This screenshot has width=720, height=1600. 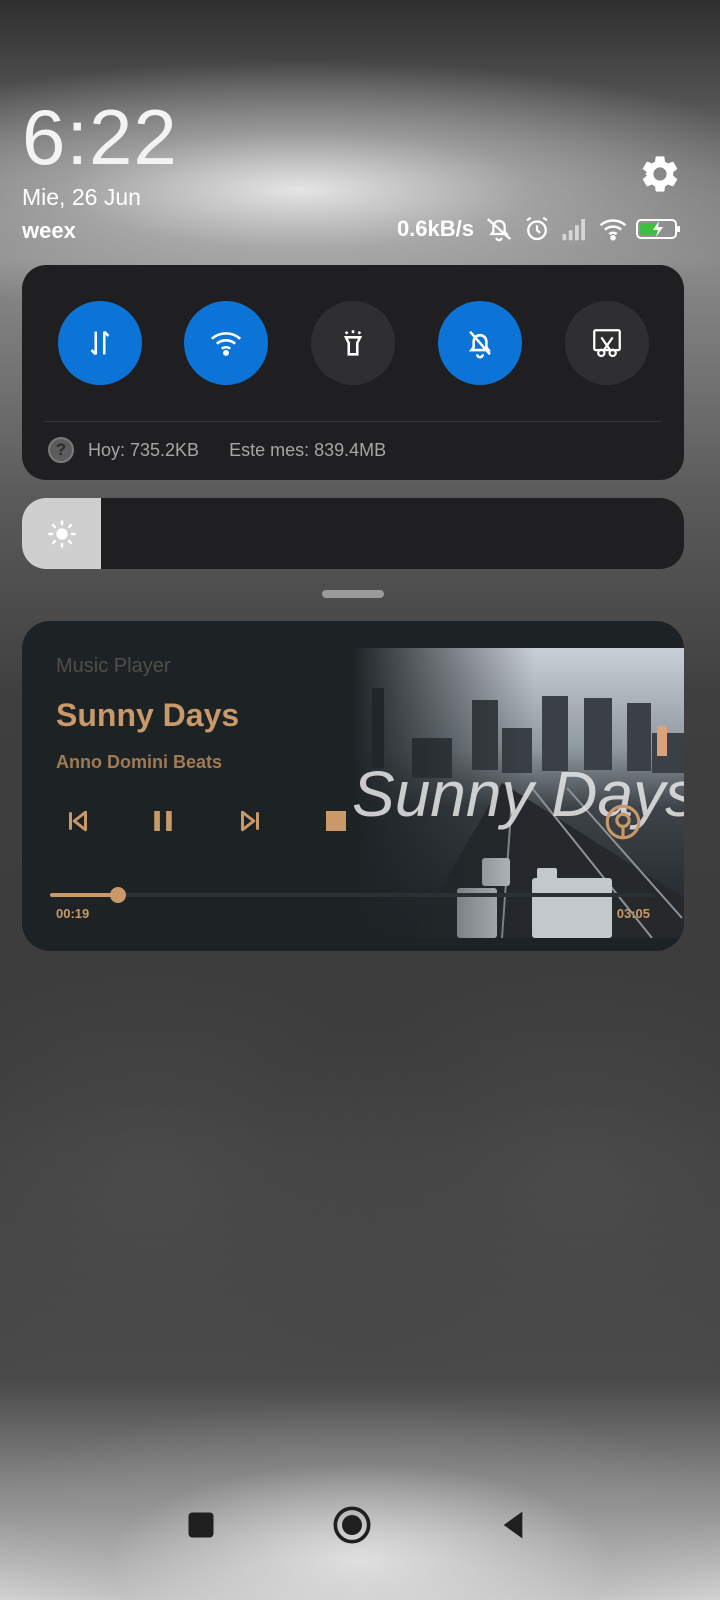 What do you see at coordinates (623, 822) in the screenshot?
I see `cast-icon` at bounding box center [623, 822].